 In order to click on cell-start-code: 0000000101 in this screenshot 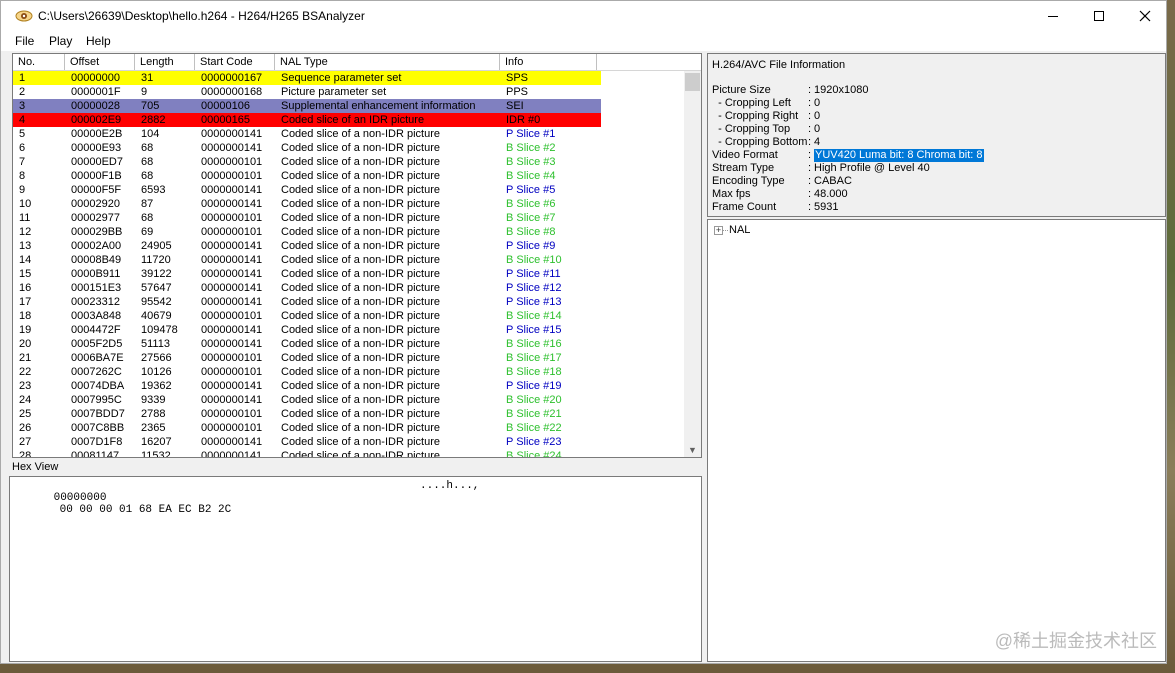, I will do `click(232, 232)`.